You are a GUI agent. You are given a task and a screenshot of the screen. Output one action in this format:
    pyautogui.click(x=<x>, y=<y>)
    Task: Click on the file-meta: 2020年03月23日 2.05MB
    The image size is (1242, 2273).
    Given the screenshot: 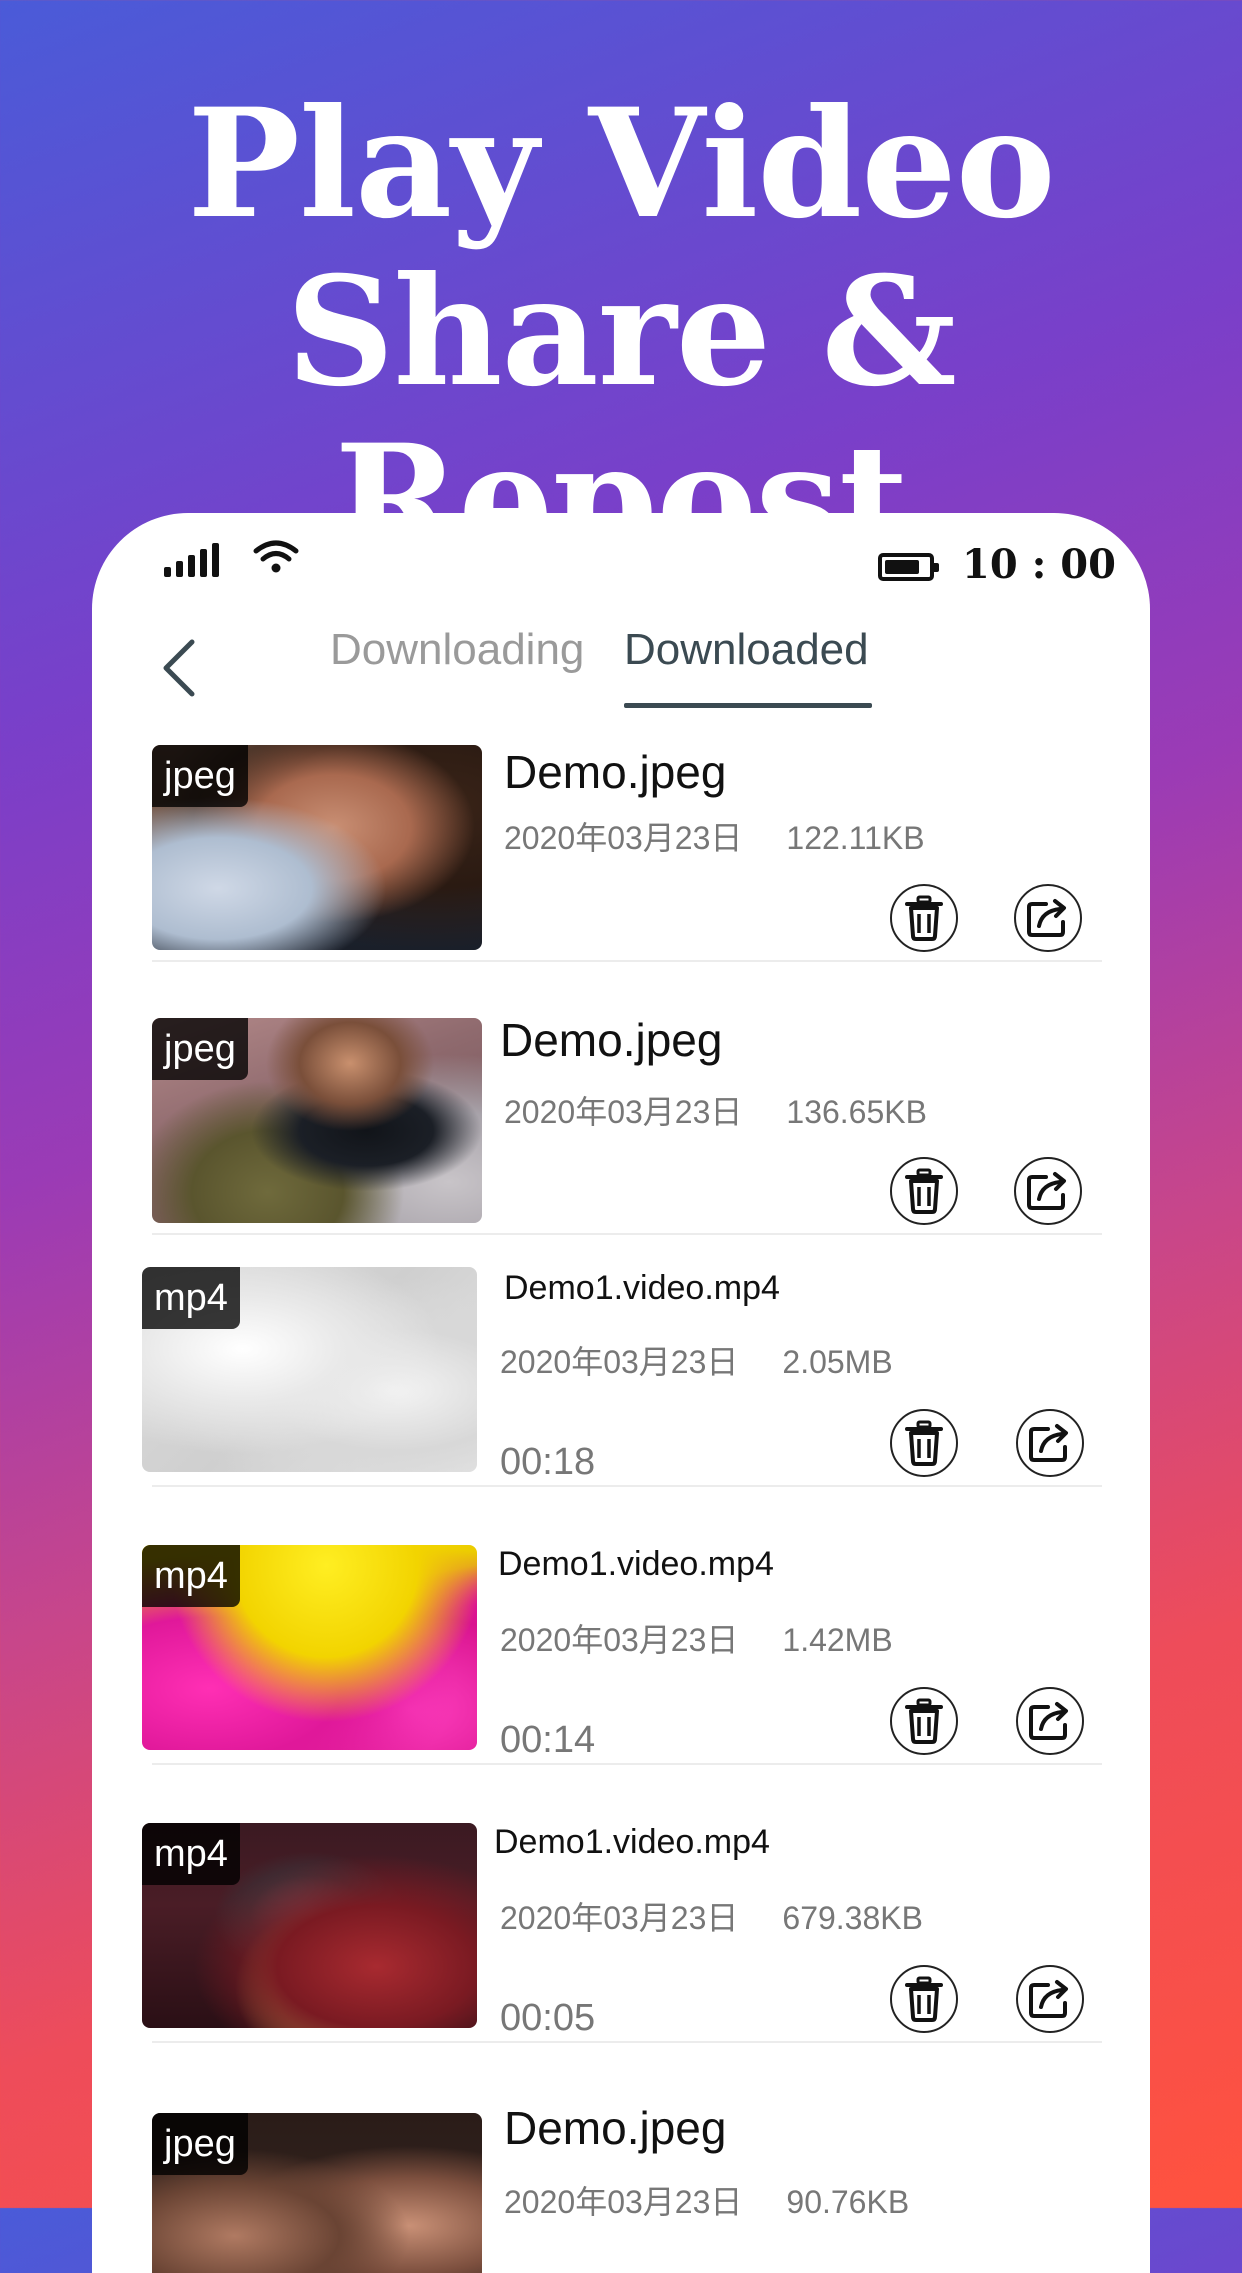 What is the action you would take?
    pyautogui.click(x=696, y=1360)
    